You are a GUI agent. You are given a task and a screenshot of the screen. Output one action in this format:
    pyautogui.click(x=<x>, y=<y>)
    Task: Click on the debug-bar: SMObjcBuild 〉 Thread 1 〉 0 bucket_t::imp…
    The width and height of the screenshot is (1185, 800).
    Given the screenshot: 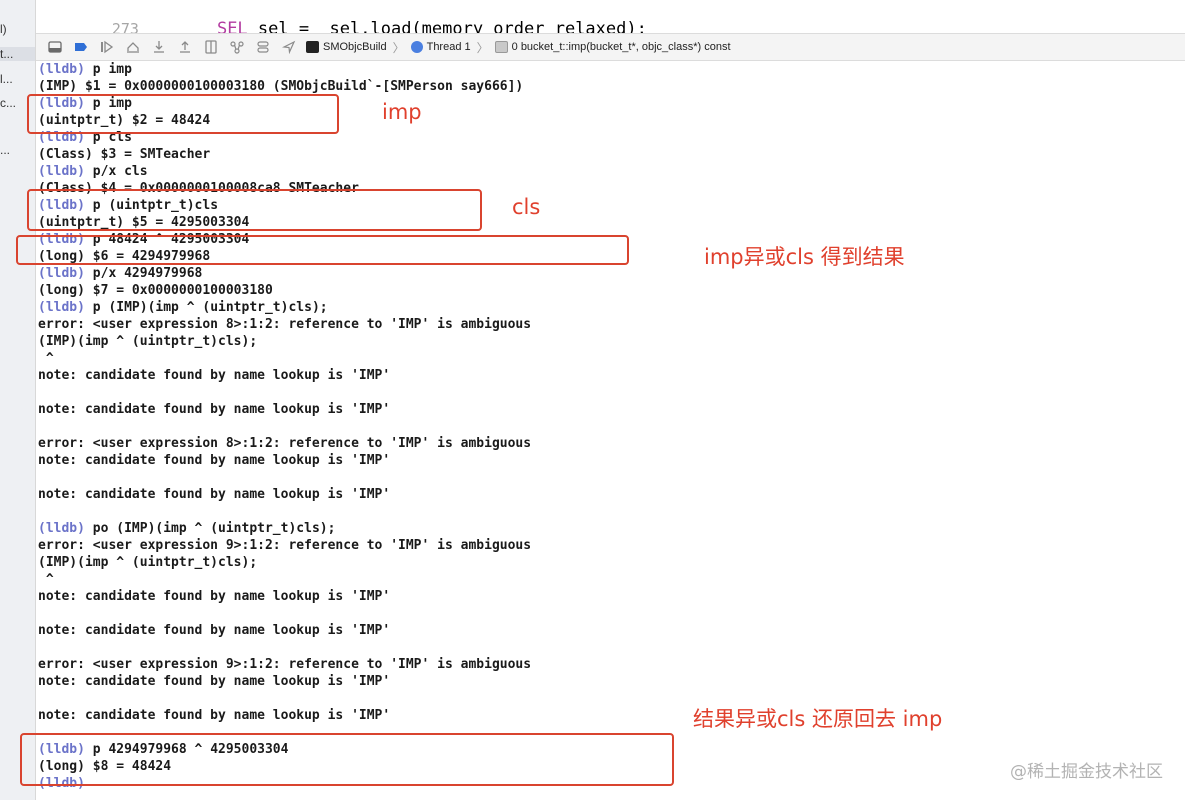 What is the action you would take?
    pyautogui.click(x=610, y=47)
    